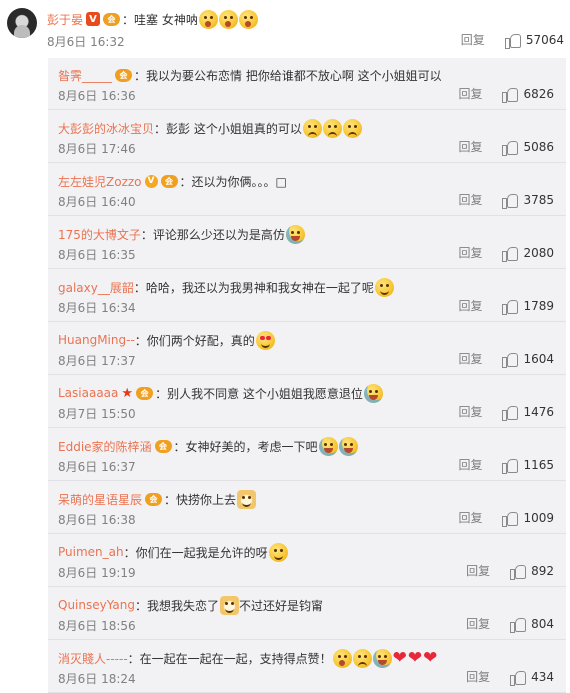 Image resolution: width=570 pixels, height=693 pixels. What do you see at coordinates (97, 467) in the screenshot?
I see `reply-time: 8月6日 16:37` at bounding box center [97, 467].